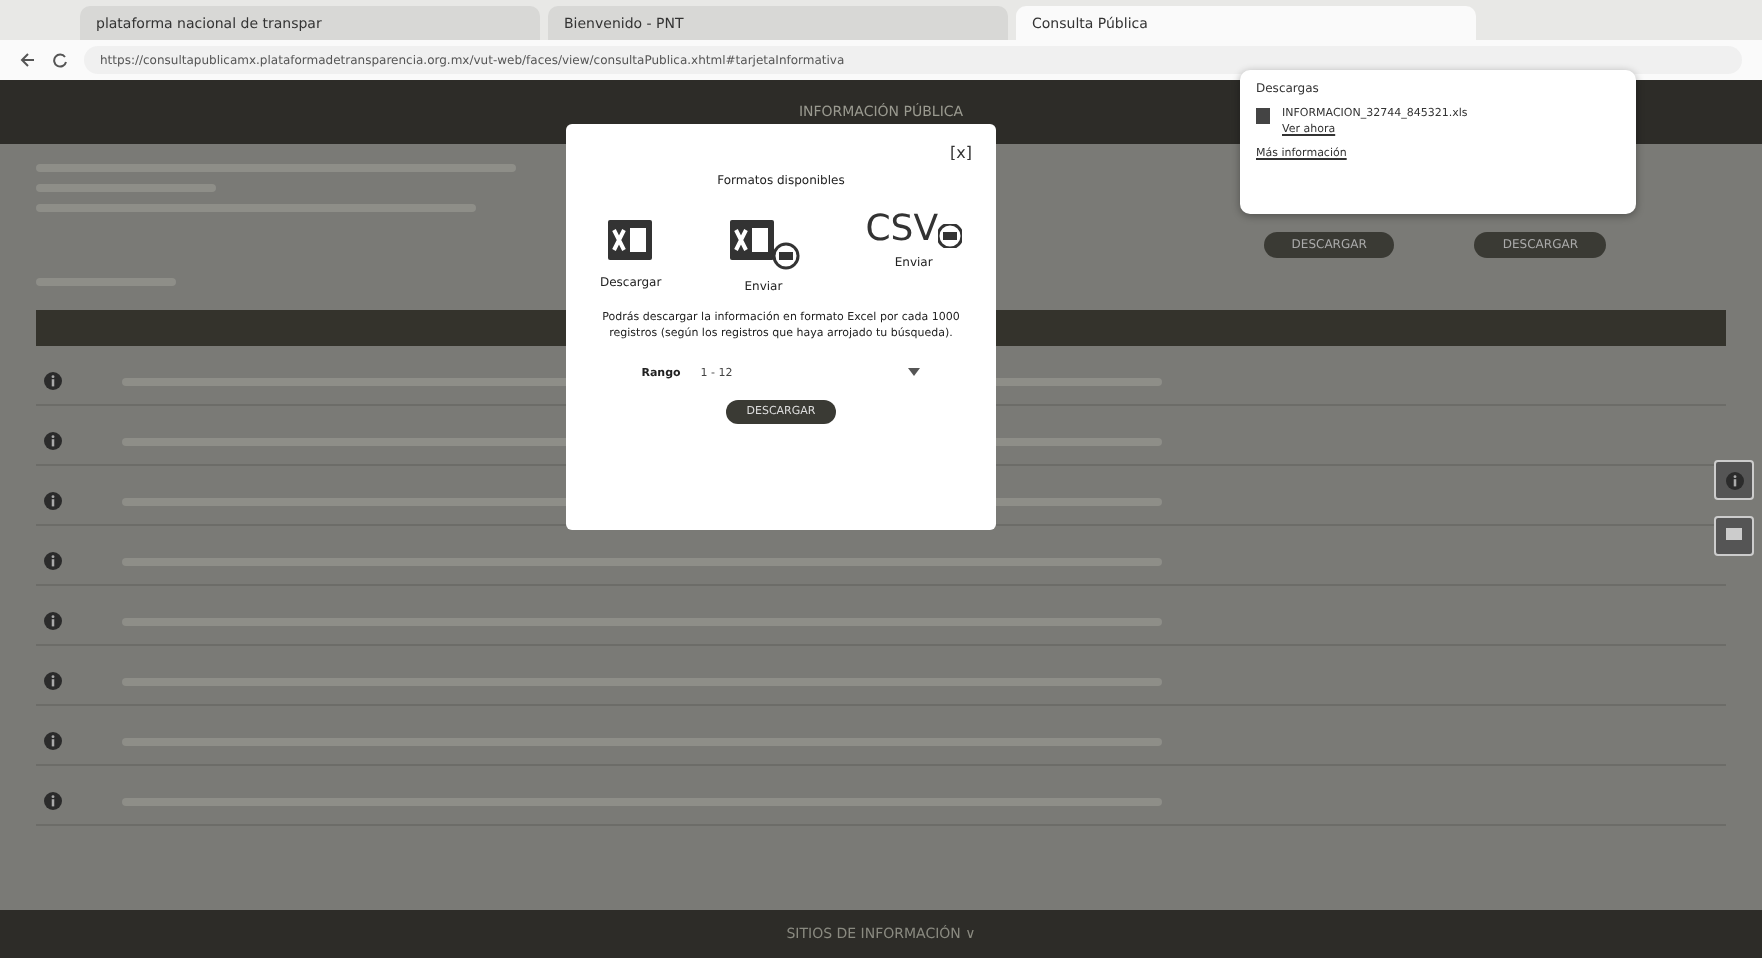 Image resolution: width=1762 pixels, height=958 pixels. What do you see at coordinates (914, 371) in the screenshot?
I see `caret-icon` at bounding box center [914, 371].